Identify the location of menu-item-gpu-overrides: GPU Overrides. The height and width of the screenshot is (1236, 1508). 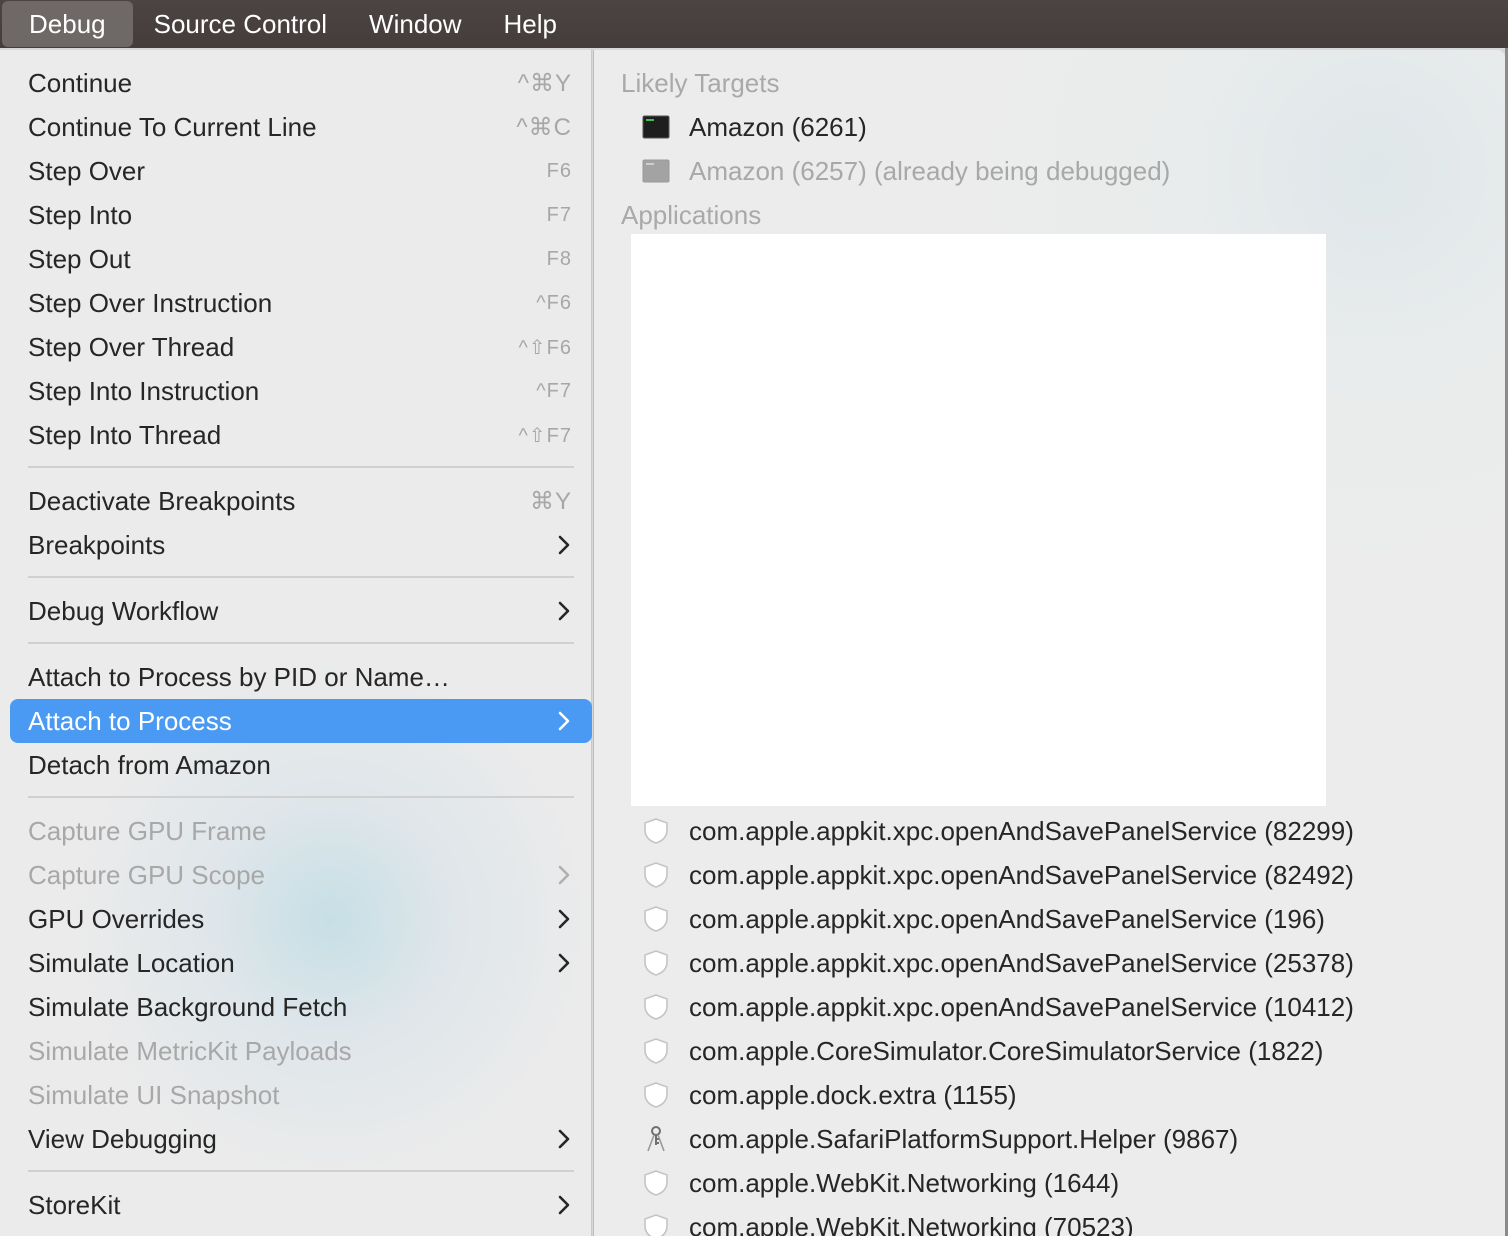
(301, 919).